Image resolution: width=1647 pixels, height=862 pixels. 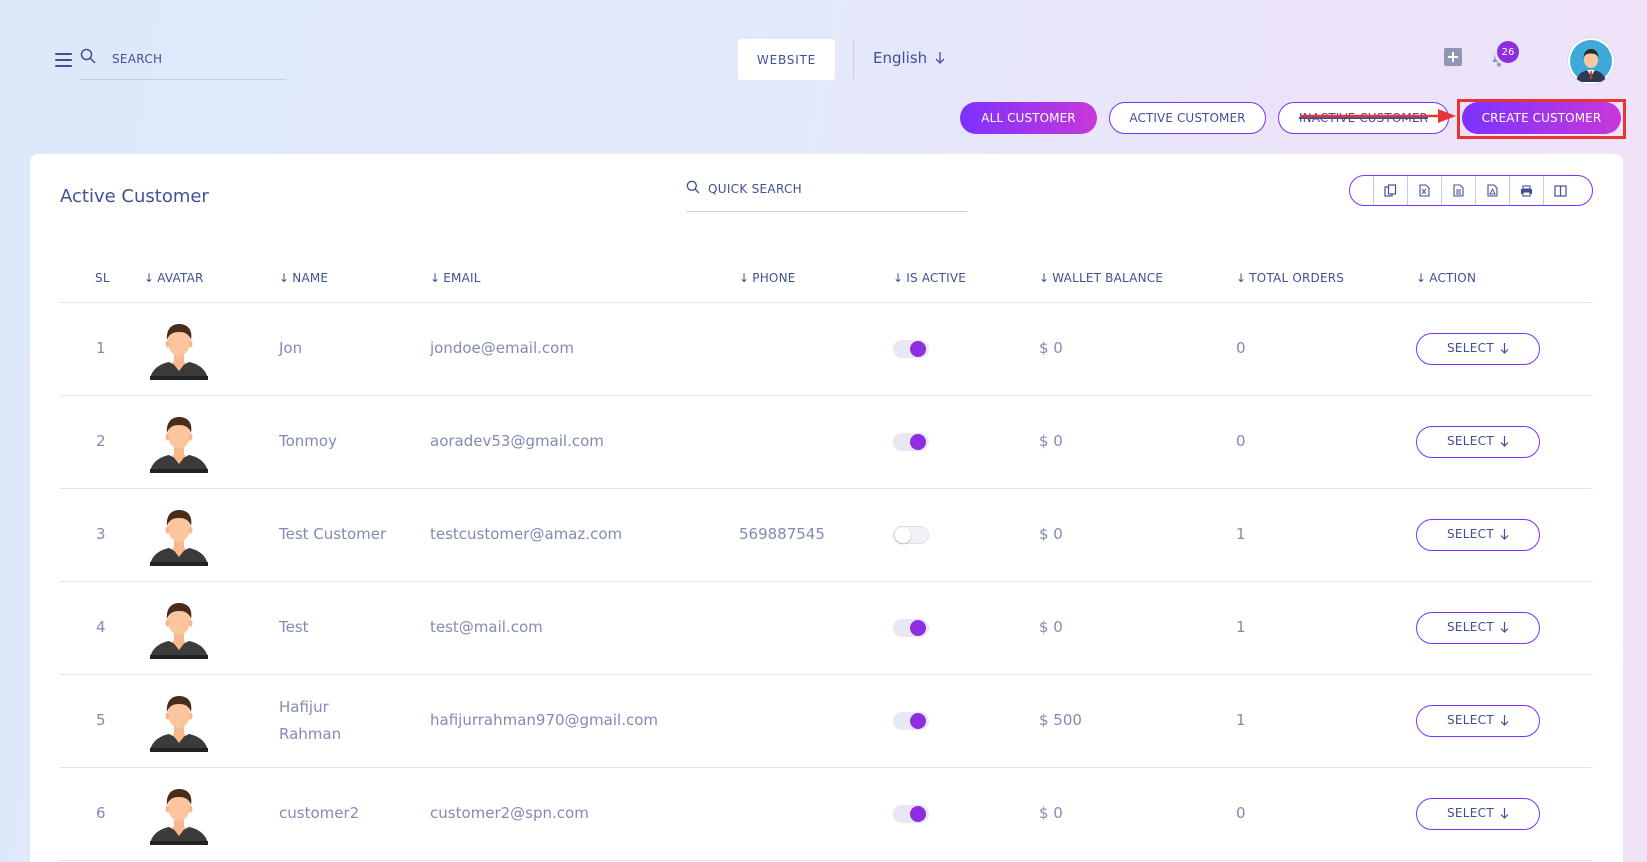 What do you see at coordinates (63, 60) in the screenshot?
I see `hamburger-icon` at bounding box center [63, 60].